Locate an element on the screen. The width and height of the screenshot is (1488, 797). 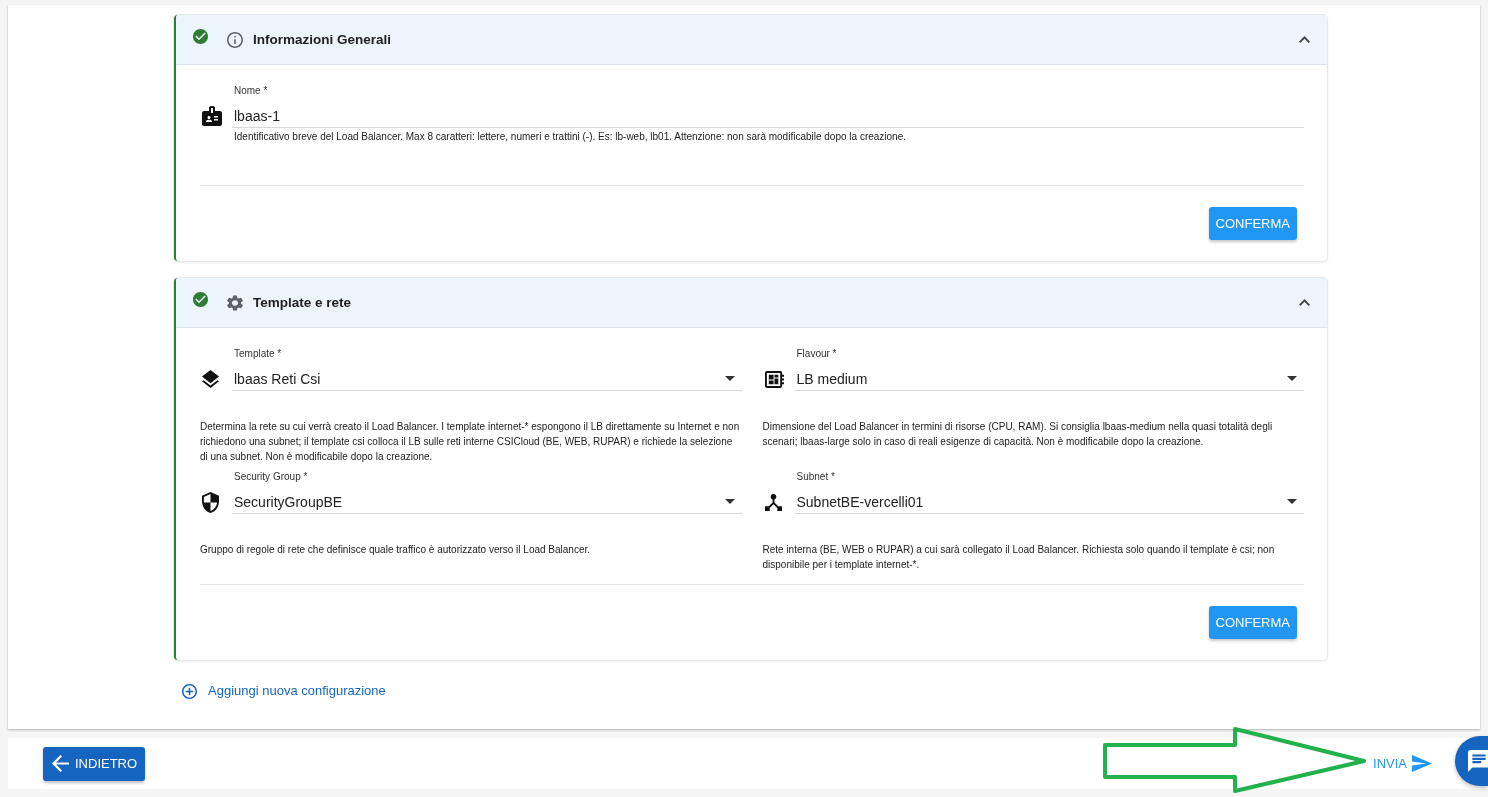
add-configuration-link: Aggiungi nuova configurazione is located at coordinates (284, 691).